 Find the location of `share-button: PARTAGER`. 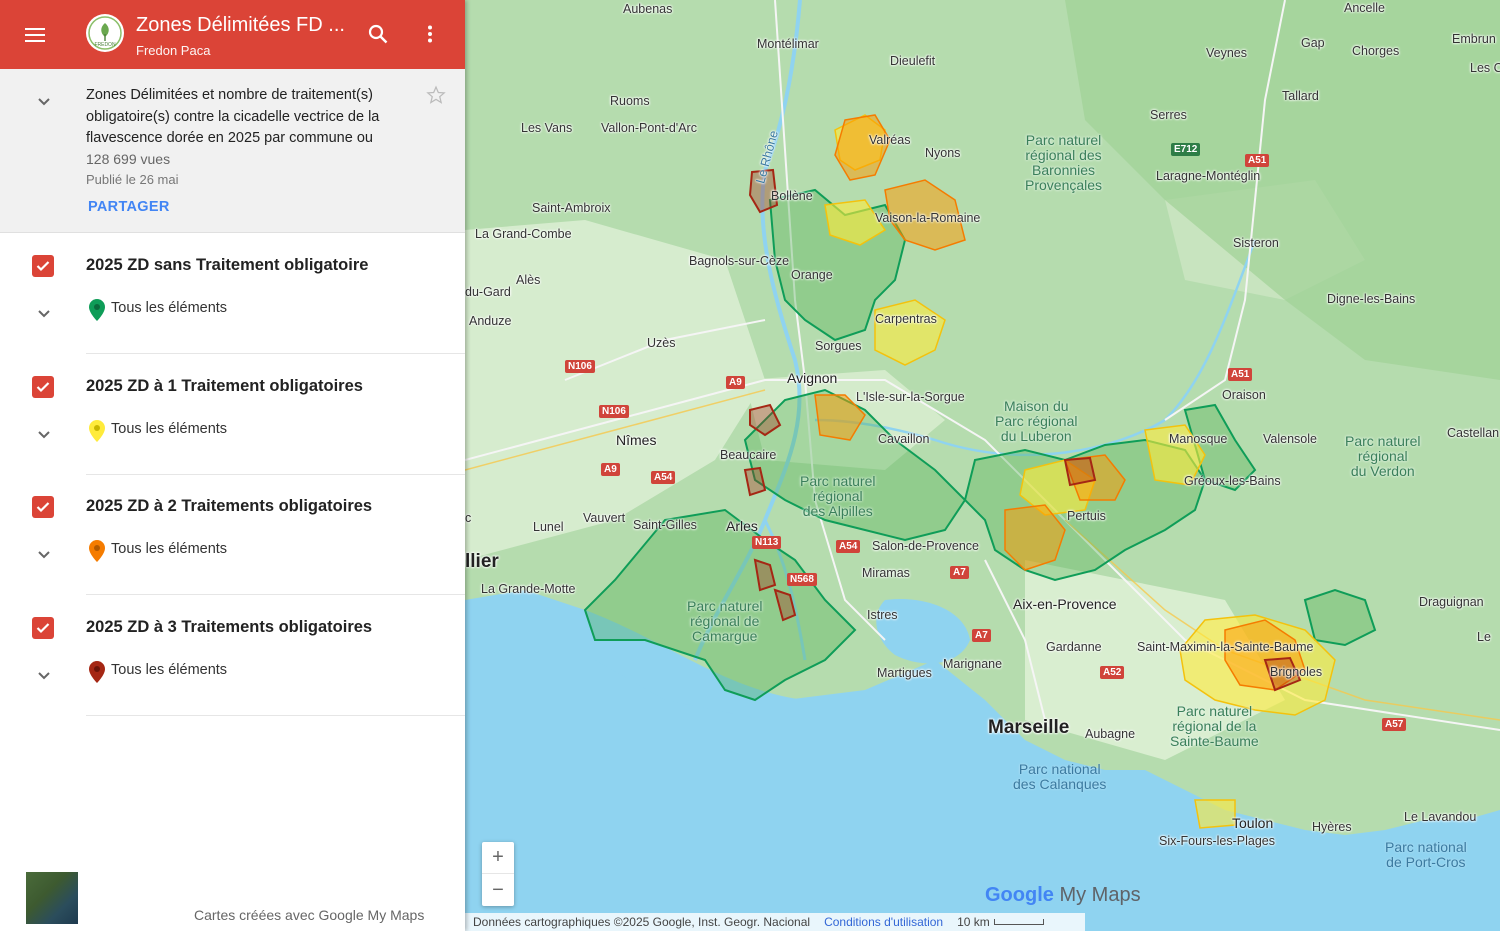

share-button: PARTAGER is located at coordinates (129, 207).